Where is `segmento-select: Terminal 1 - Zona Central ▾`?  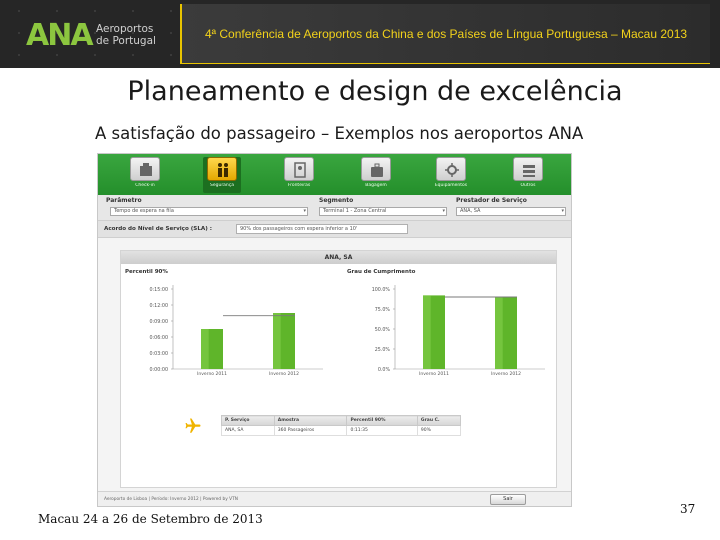 segmento-select: Terminal 1 - Zona Central ▾ is located at coordinates (383, 211).